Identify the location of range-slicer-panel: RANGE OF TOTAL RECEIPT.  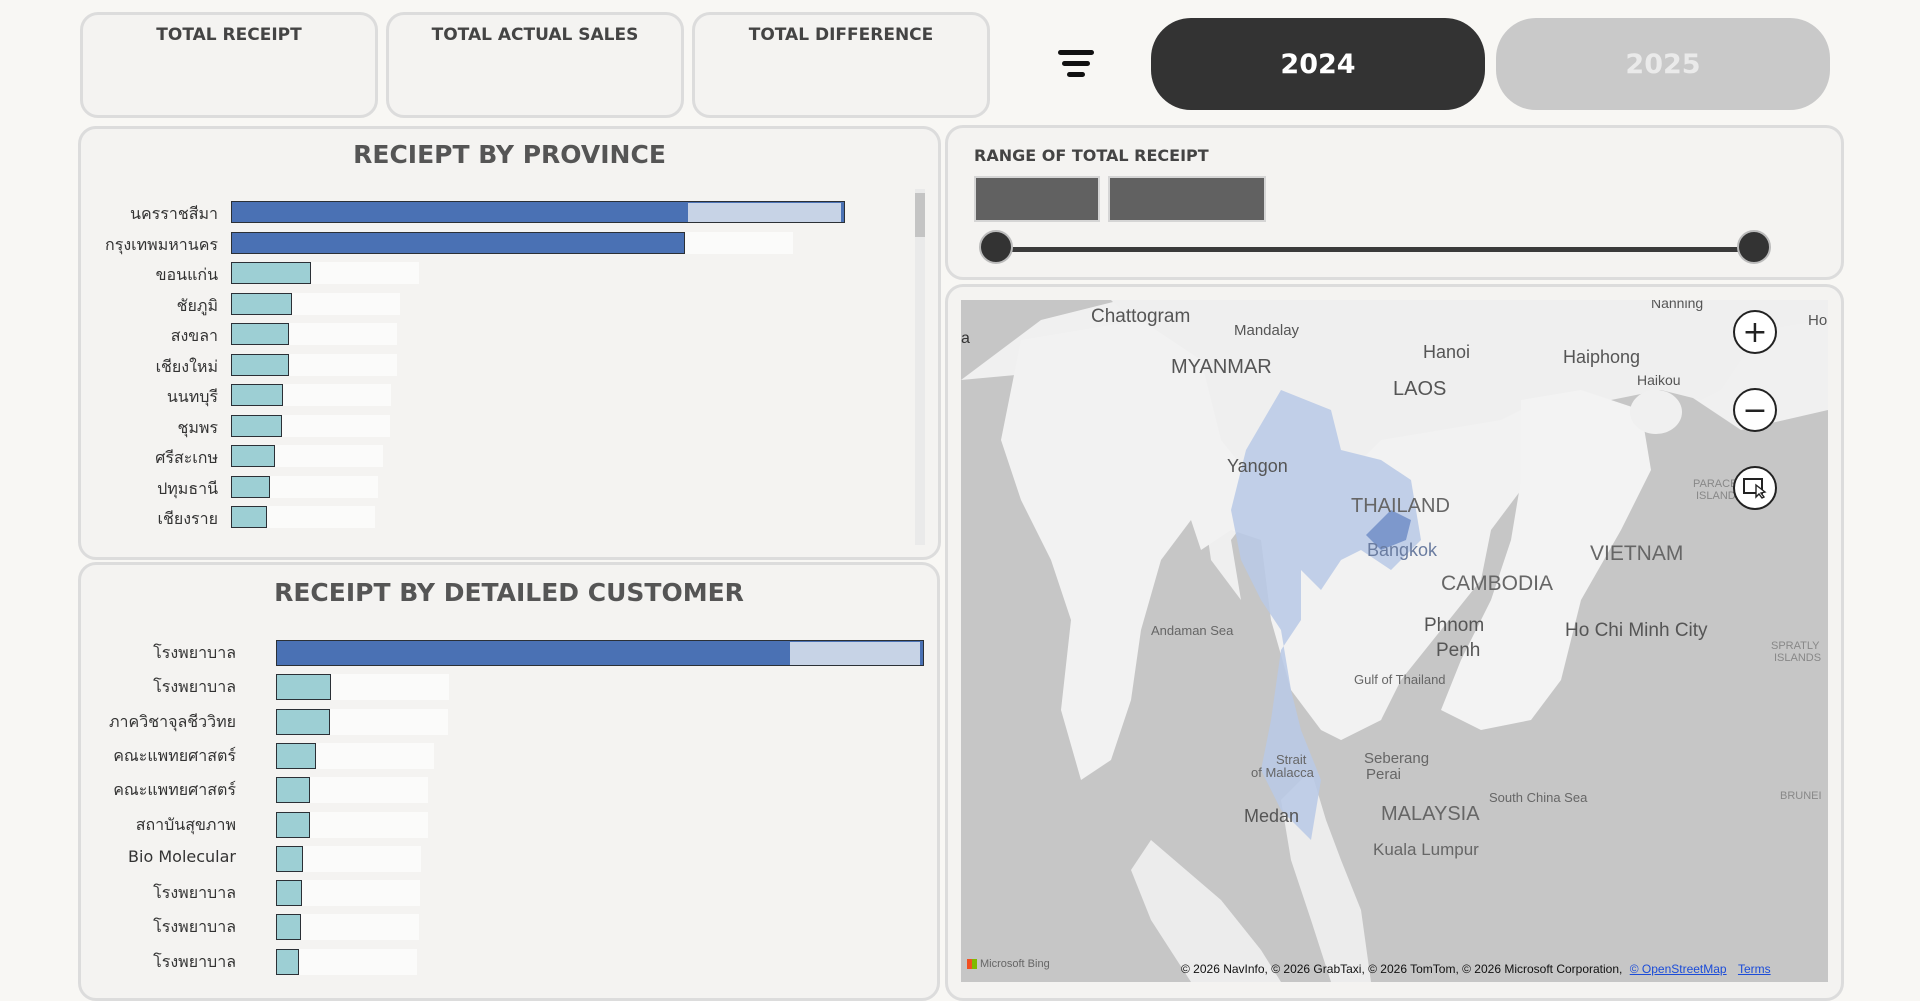
(1394, 202).